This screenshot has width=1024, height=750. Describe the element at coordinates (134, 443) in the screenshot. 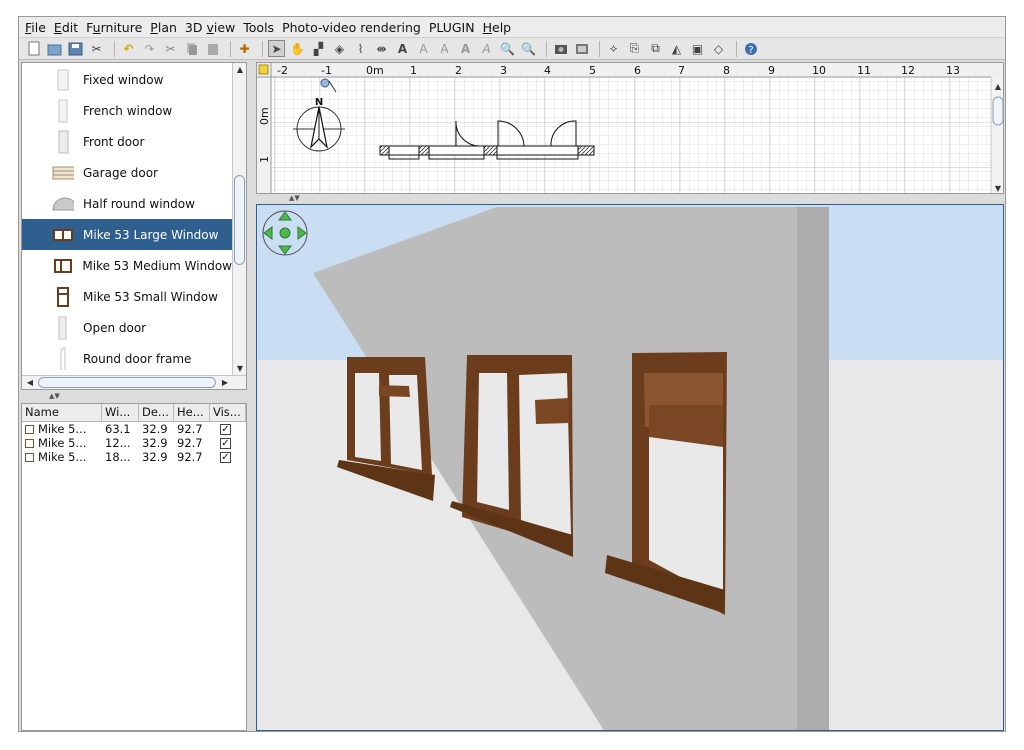

I see `table-row: Mike 5... 12... 32.9 92.7 ✓` at that location.